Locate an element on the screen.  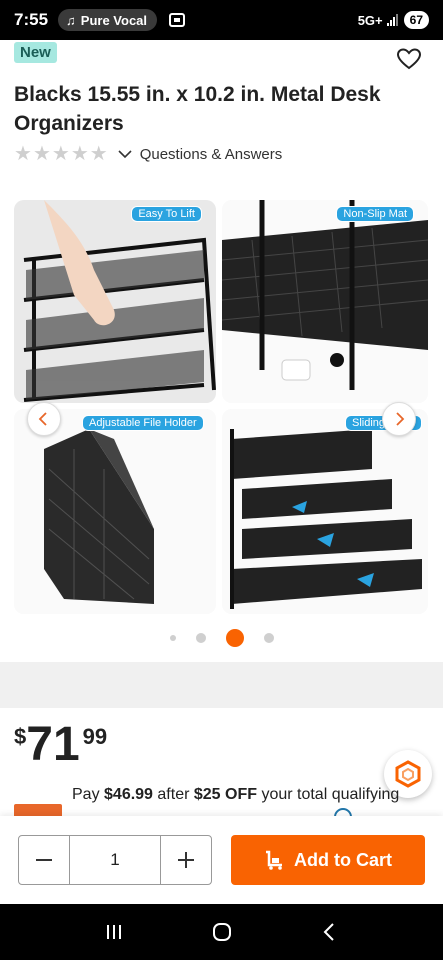
rating-row: ★ ★ ★ ★ ★ Questions & Answers is located at coordinates (148, 154).